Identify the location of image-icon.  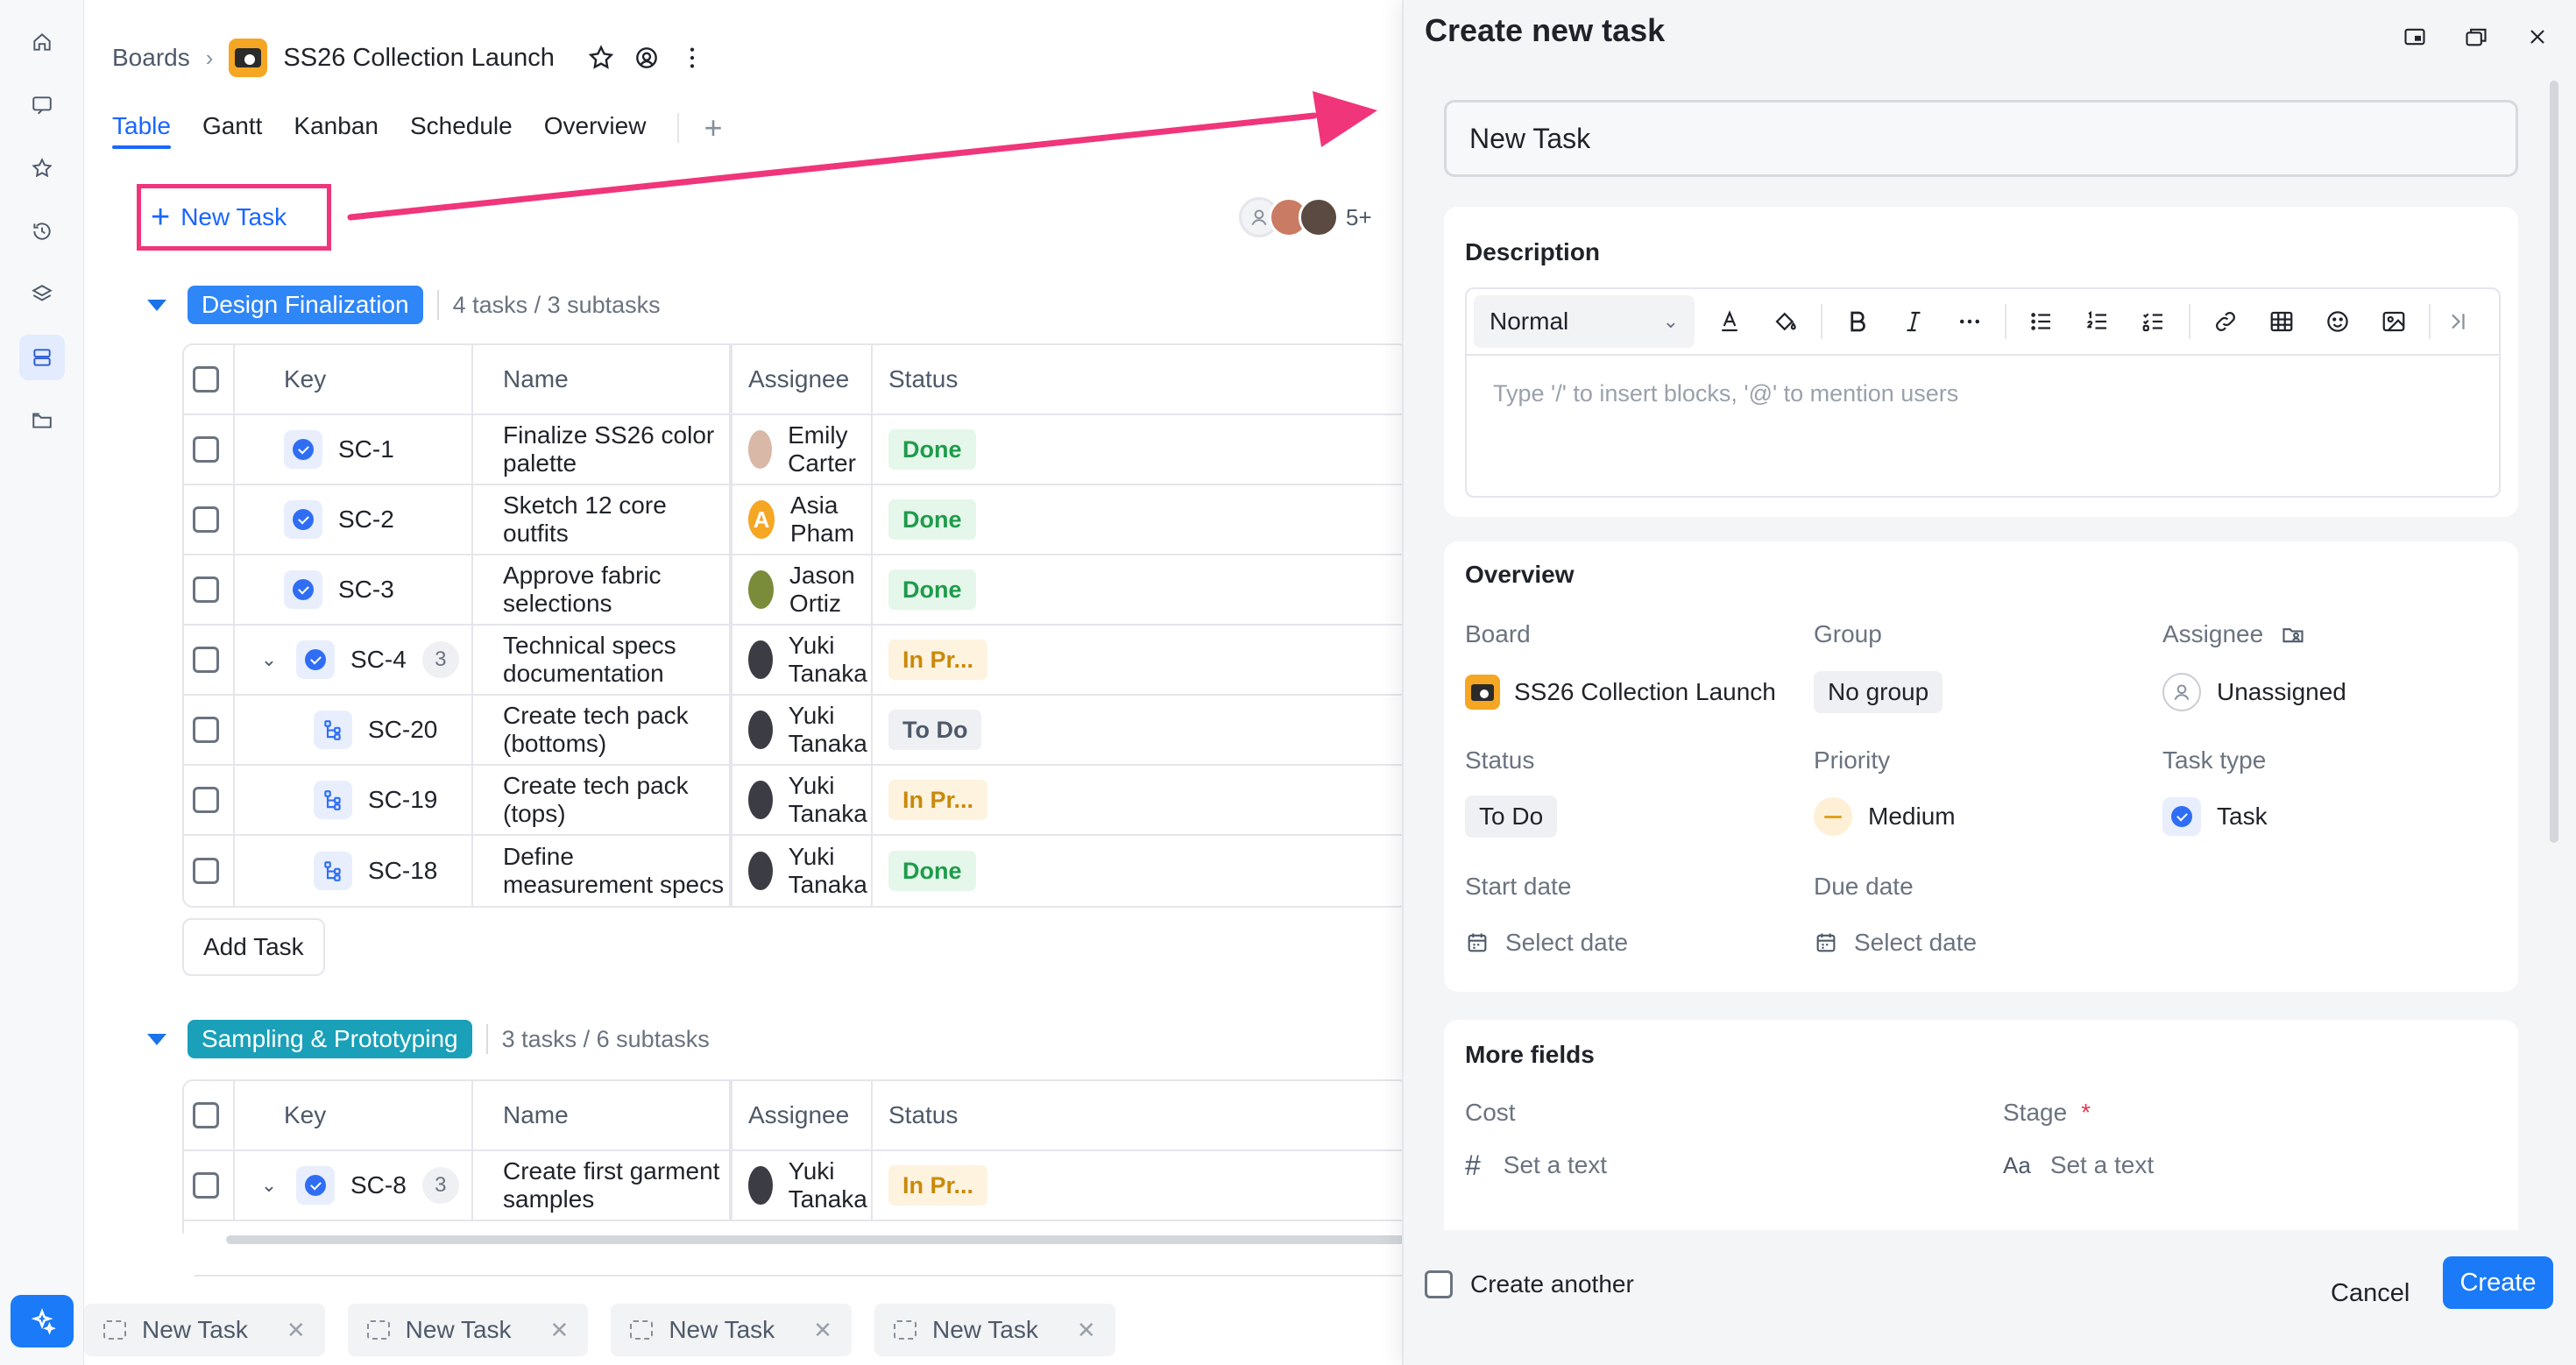
(2394, 322).